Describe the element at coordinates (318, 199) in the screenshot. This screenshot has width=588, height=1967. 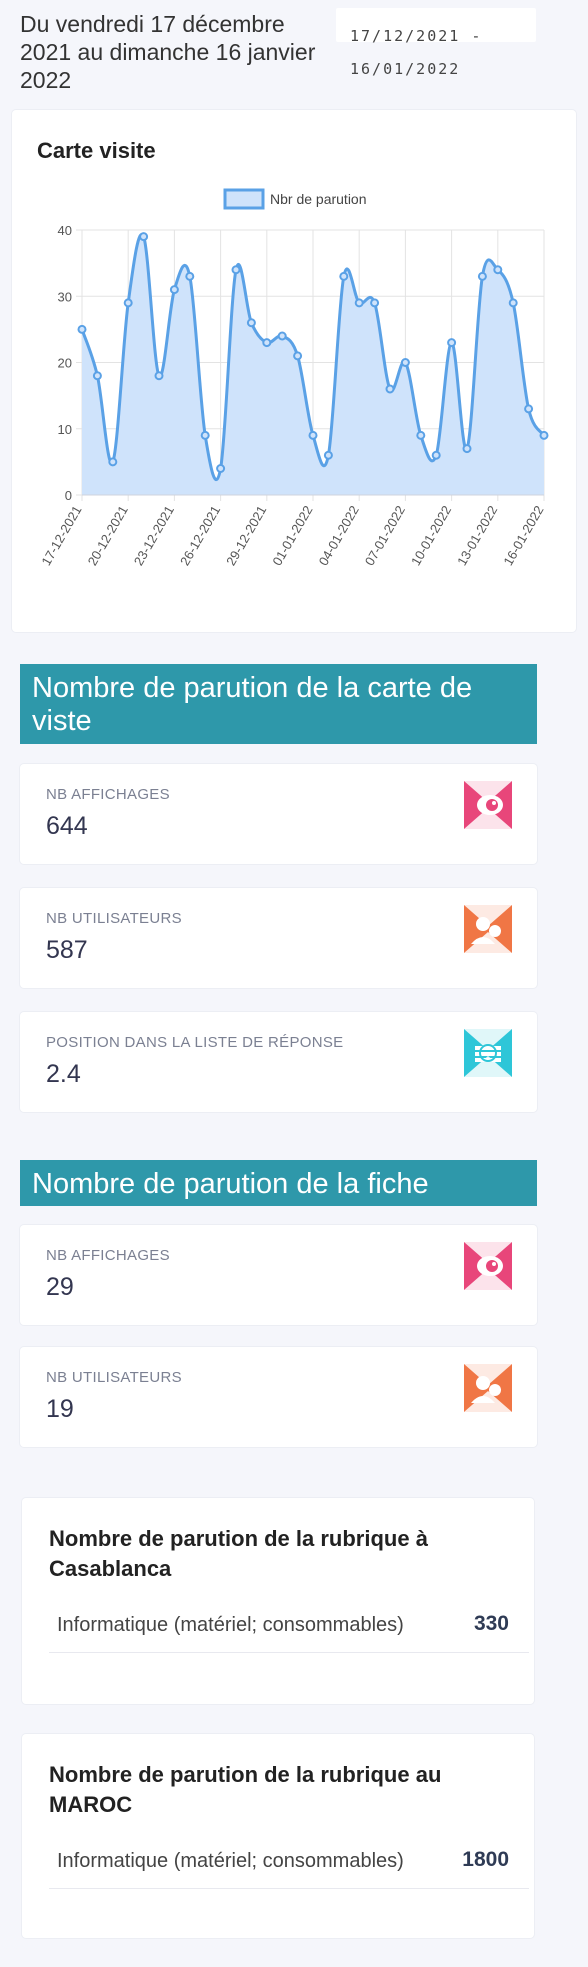
I see `legend-label: Nbr de parution` at that location.